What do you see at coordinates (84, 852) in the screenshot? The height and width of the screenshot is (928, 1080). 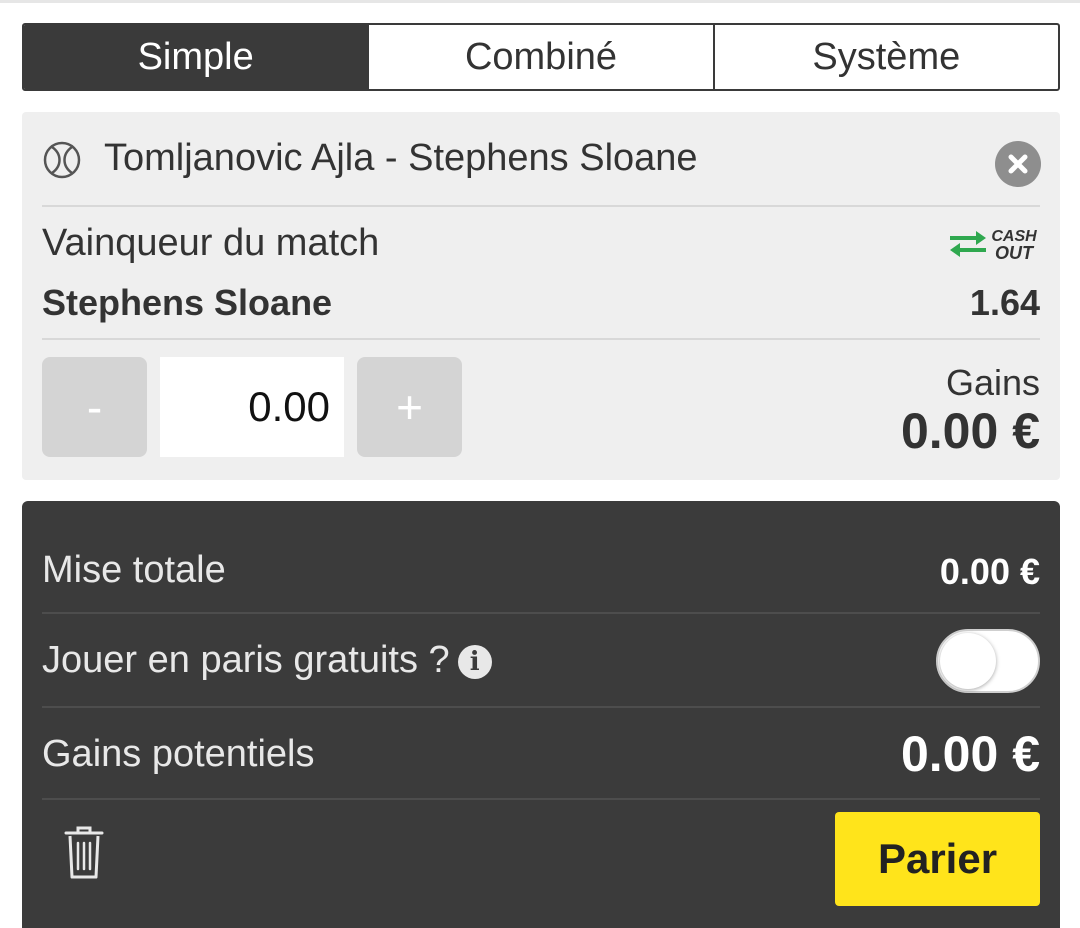 I see `trash-icon` at bounding box center [84, 852].